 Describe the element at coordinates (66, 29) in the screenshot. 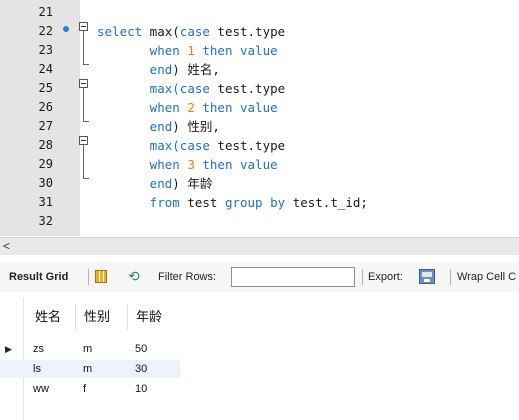

I see `statement-marker-dot` at that location.